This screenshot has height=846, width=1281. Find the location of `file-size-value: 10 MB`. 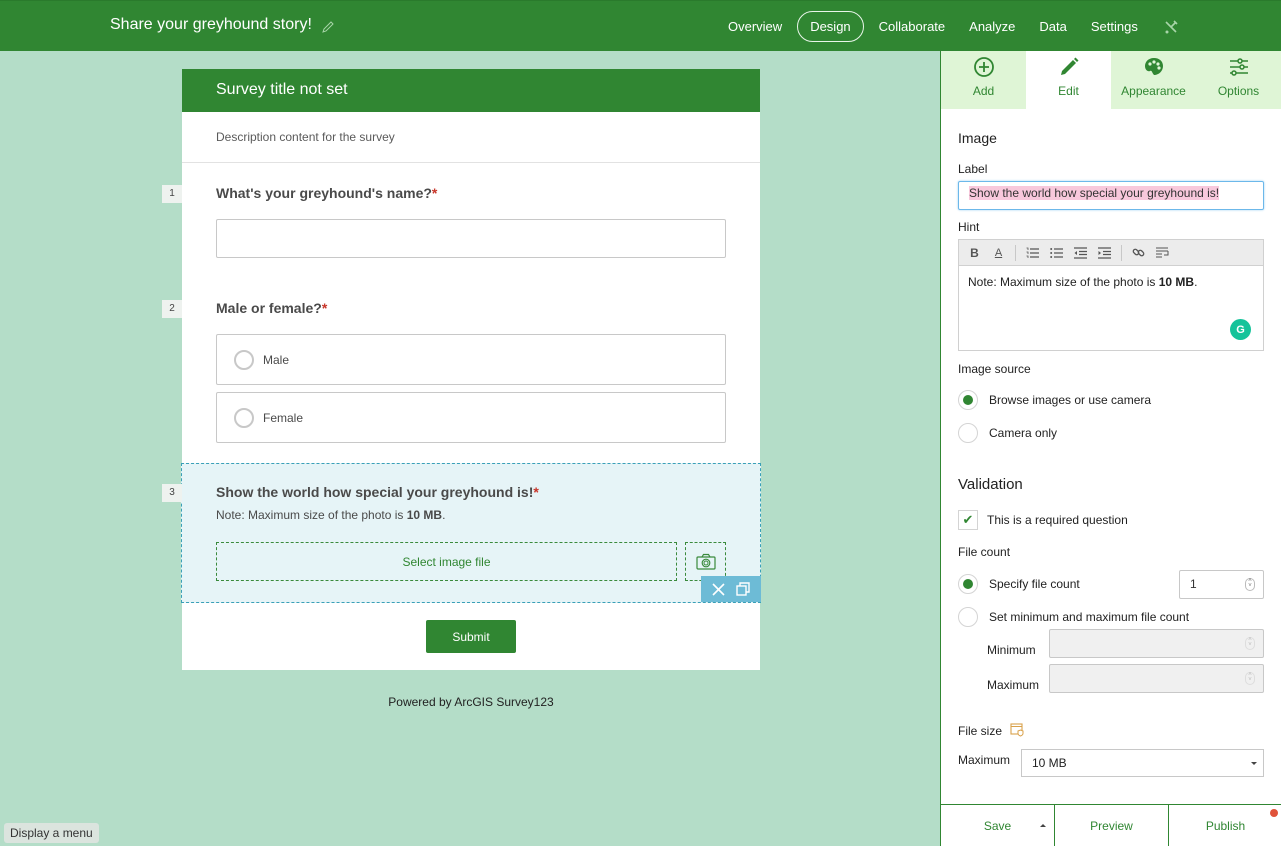

file-size-value: 10 MB is located at coordinates (1049, 763).